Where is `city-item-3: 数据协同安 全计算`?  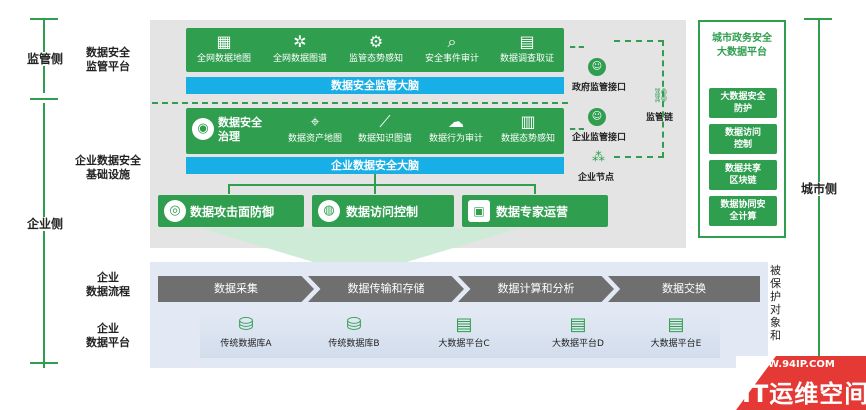 city-item-3: 数据协同安 全计算 is located at coordinates (743, 211).